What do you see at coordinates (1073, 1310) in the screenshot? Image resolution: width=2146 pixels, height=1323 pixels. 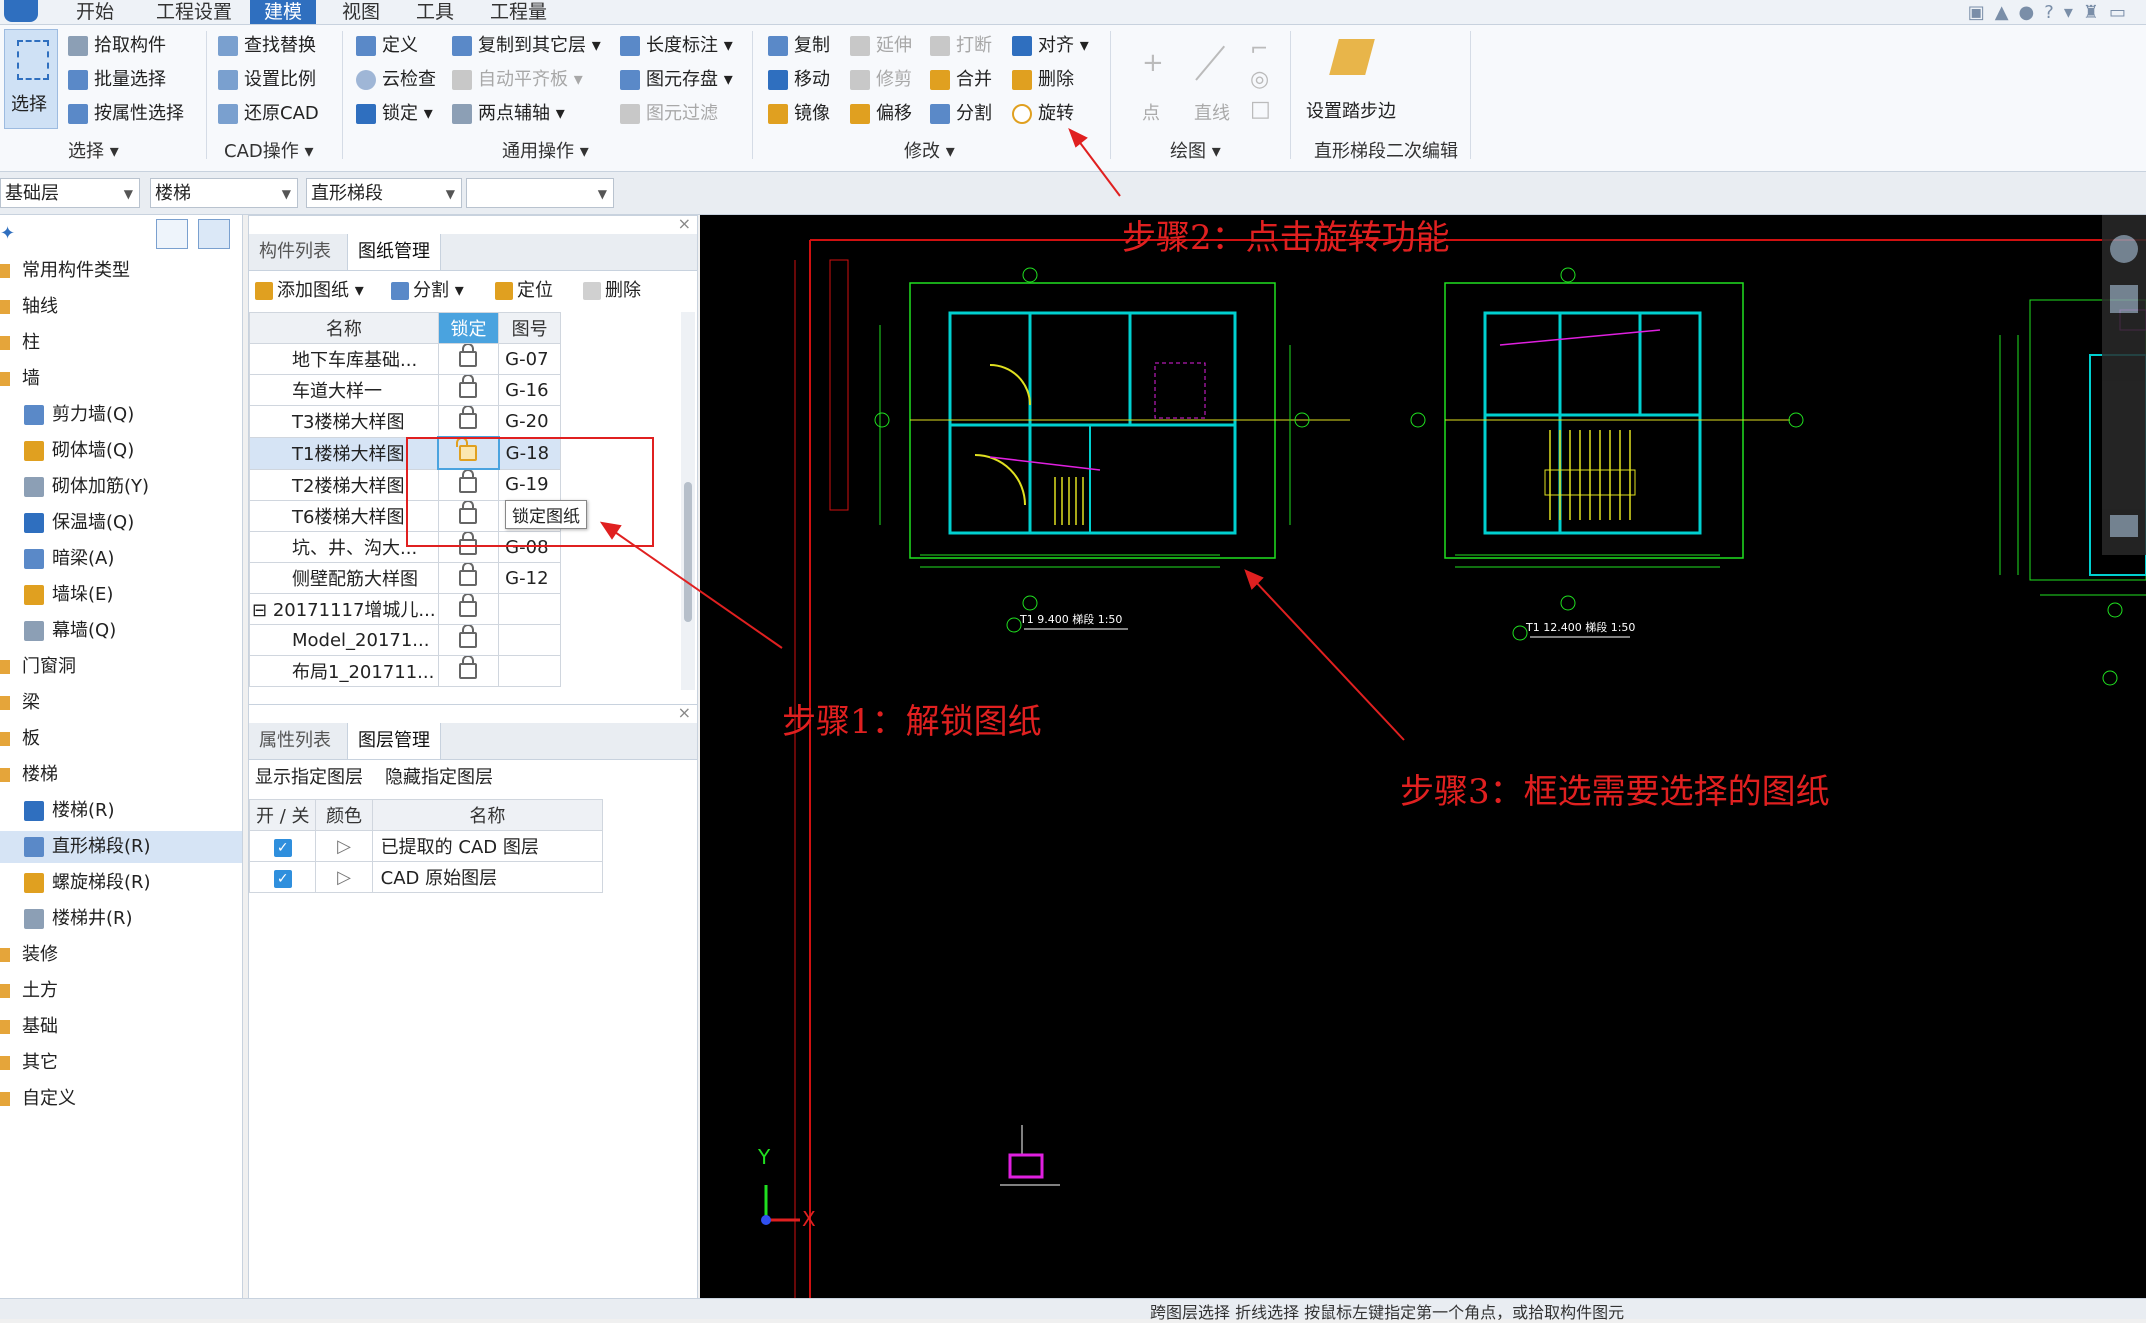 I see `status-bar: 跨图层选择 折线选择 按鼠标左键指定第一个角点，或拾取构件图元` at bounding box center [1073, 1310].